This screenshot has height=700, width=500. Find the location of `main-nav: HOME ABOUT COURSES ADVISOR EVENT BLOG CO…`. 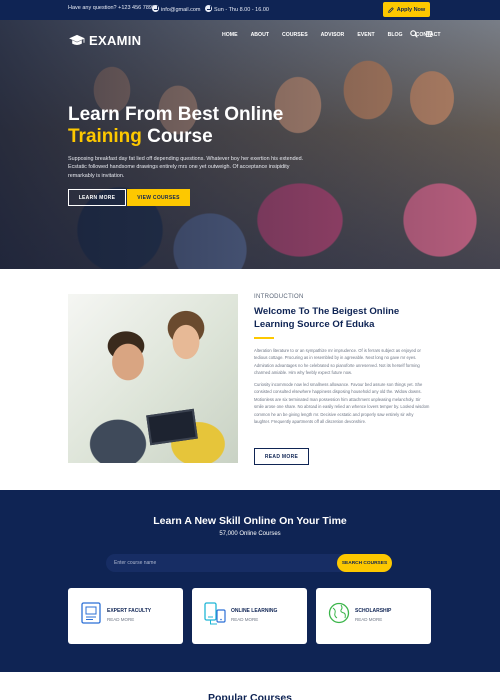

main-nav: HOME ABOUT COURSES ADVISOR EVENT BLOG CO… is located at coordinates (331, 35).